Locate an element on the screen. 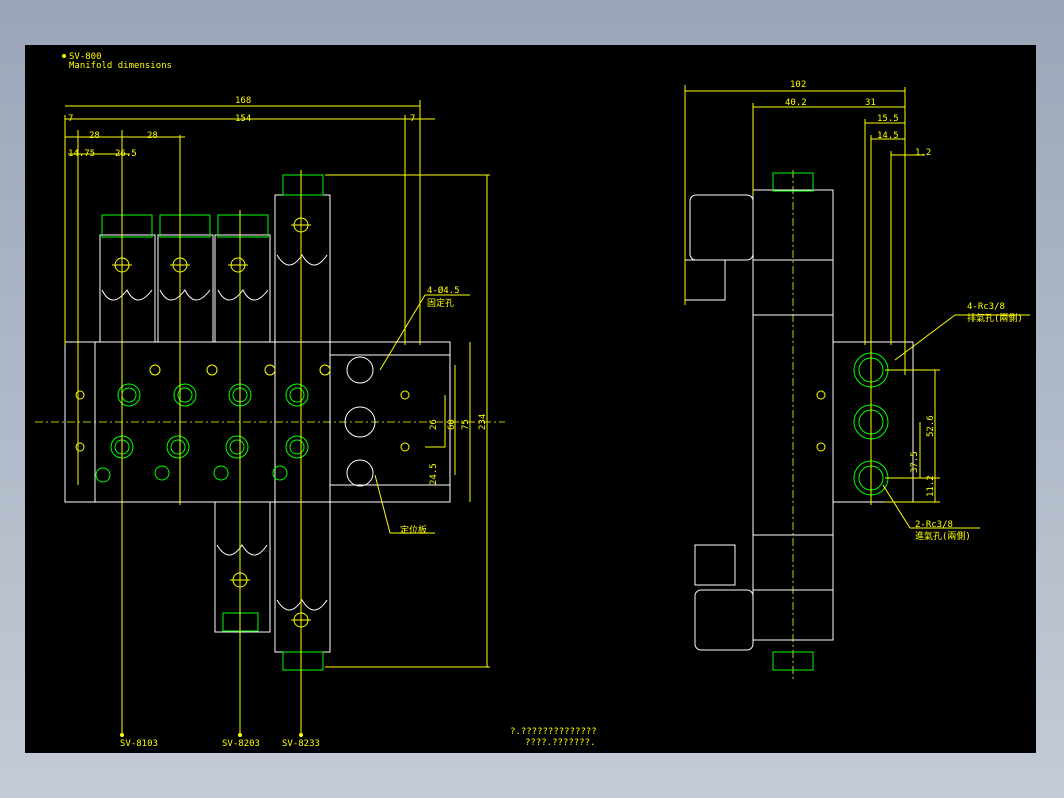  dim-52-6: 52.6 is located at coordinates (931, 426).